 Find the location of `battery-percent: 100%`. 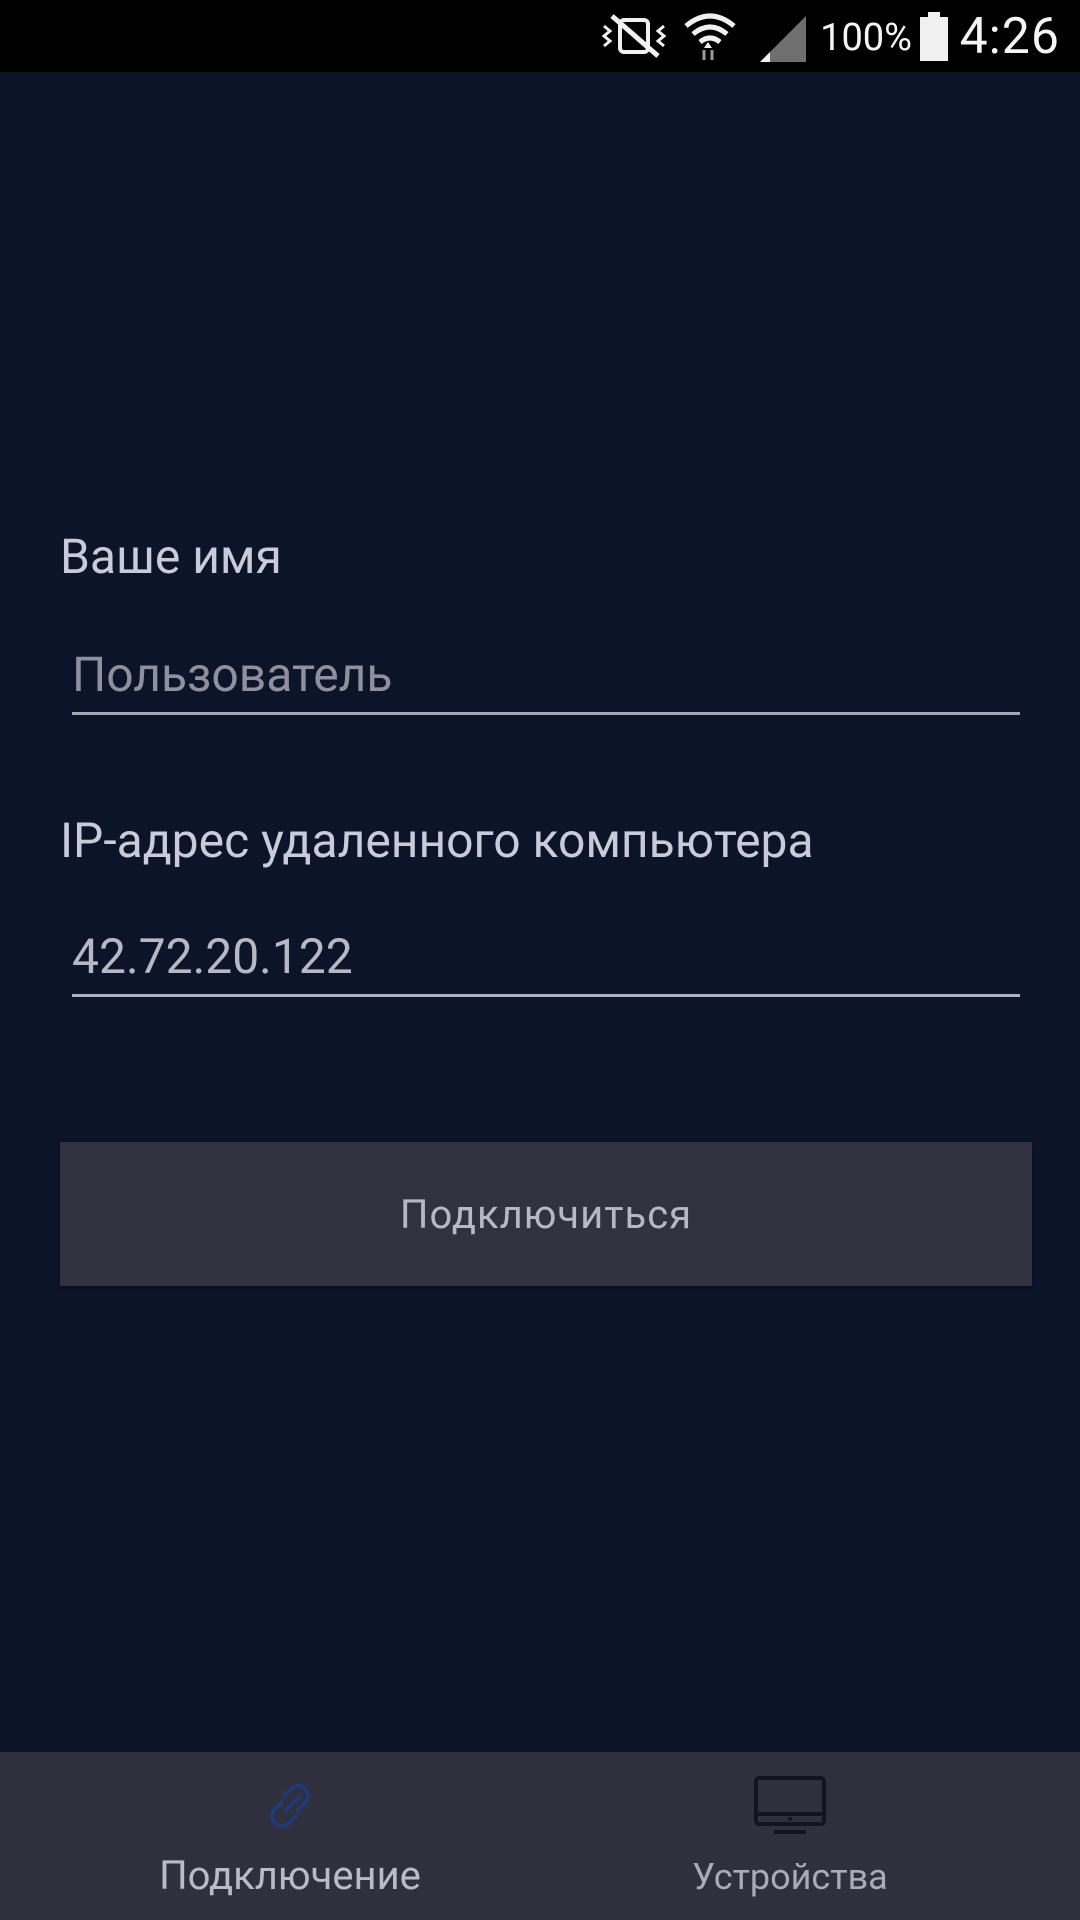

battery-percent: 100% is located at coordinates (866, 38).